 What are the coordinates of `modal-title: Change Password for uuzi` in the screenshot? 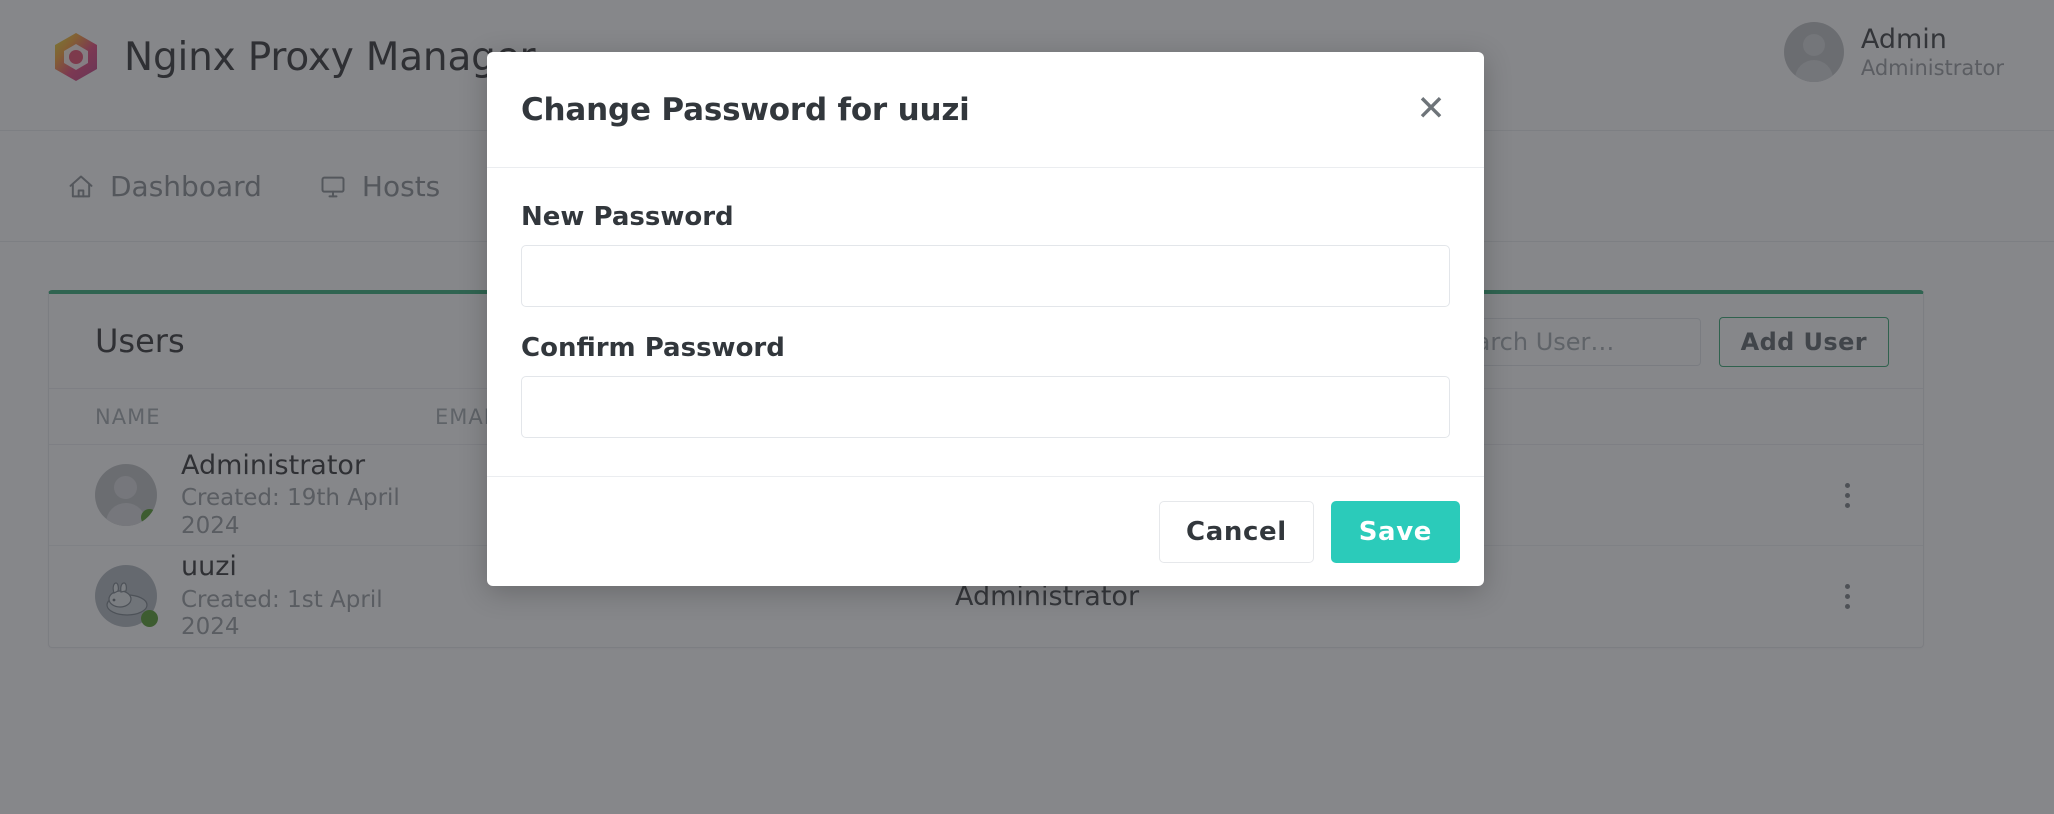 It's located at (745, 109).